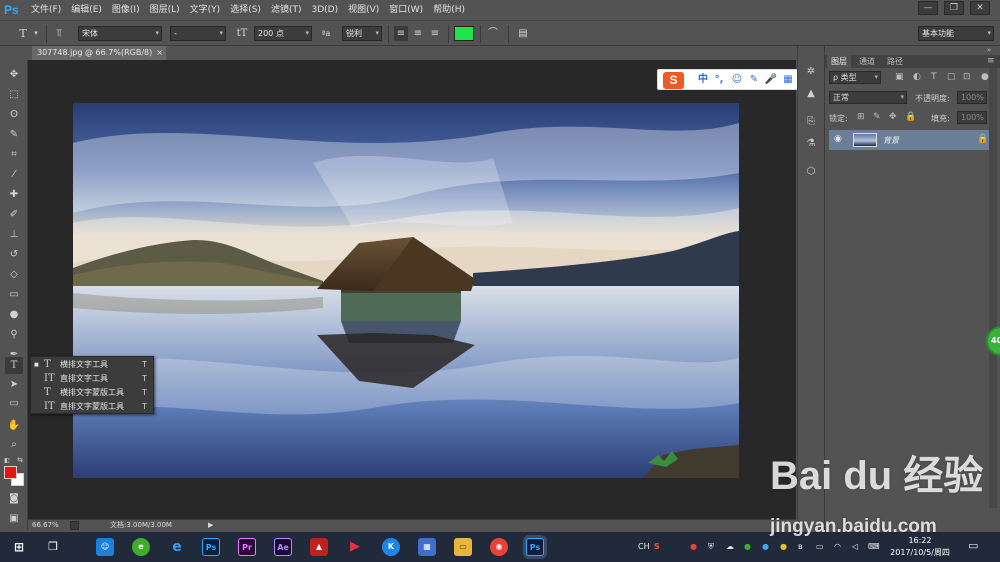 Image resolution: width=1000 pixels, height=562 pixels. I want to click on visibility-eye-icon: ◉, so click(838, 139).